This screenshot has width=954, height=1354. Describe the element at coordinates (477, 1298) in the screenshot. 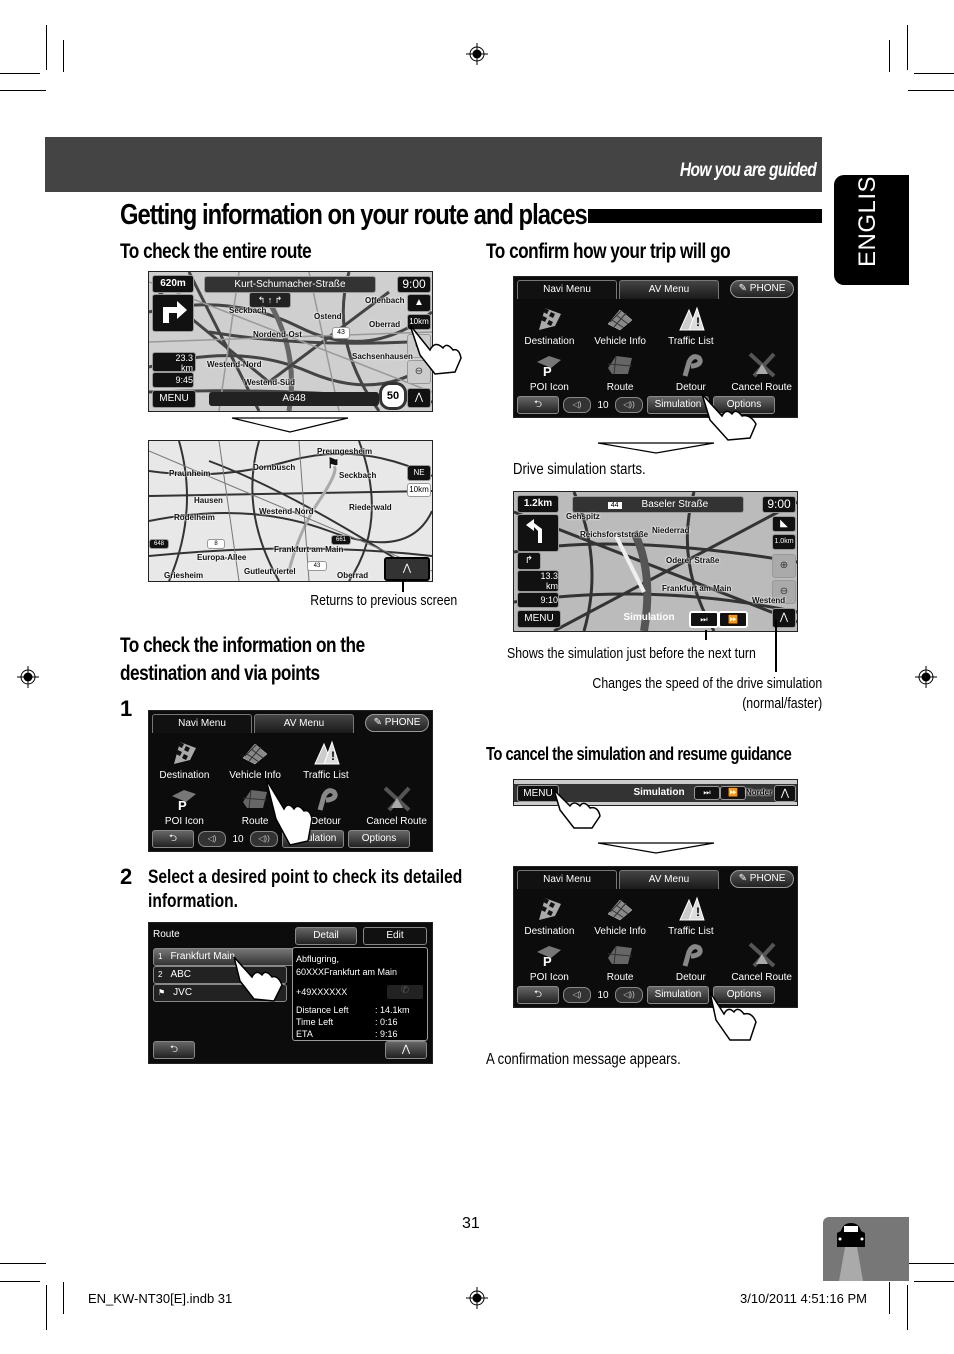

I see `registration-mark-icon` at that location.